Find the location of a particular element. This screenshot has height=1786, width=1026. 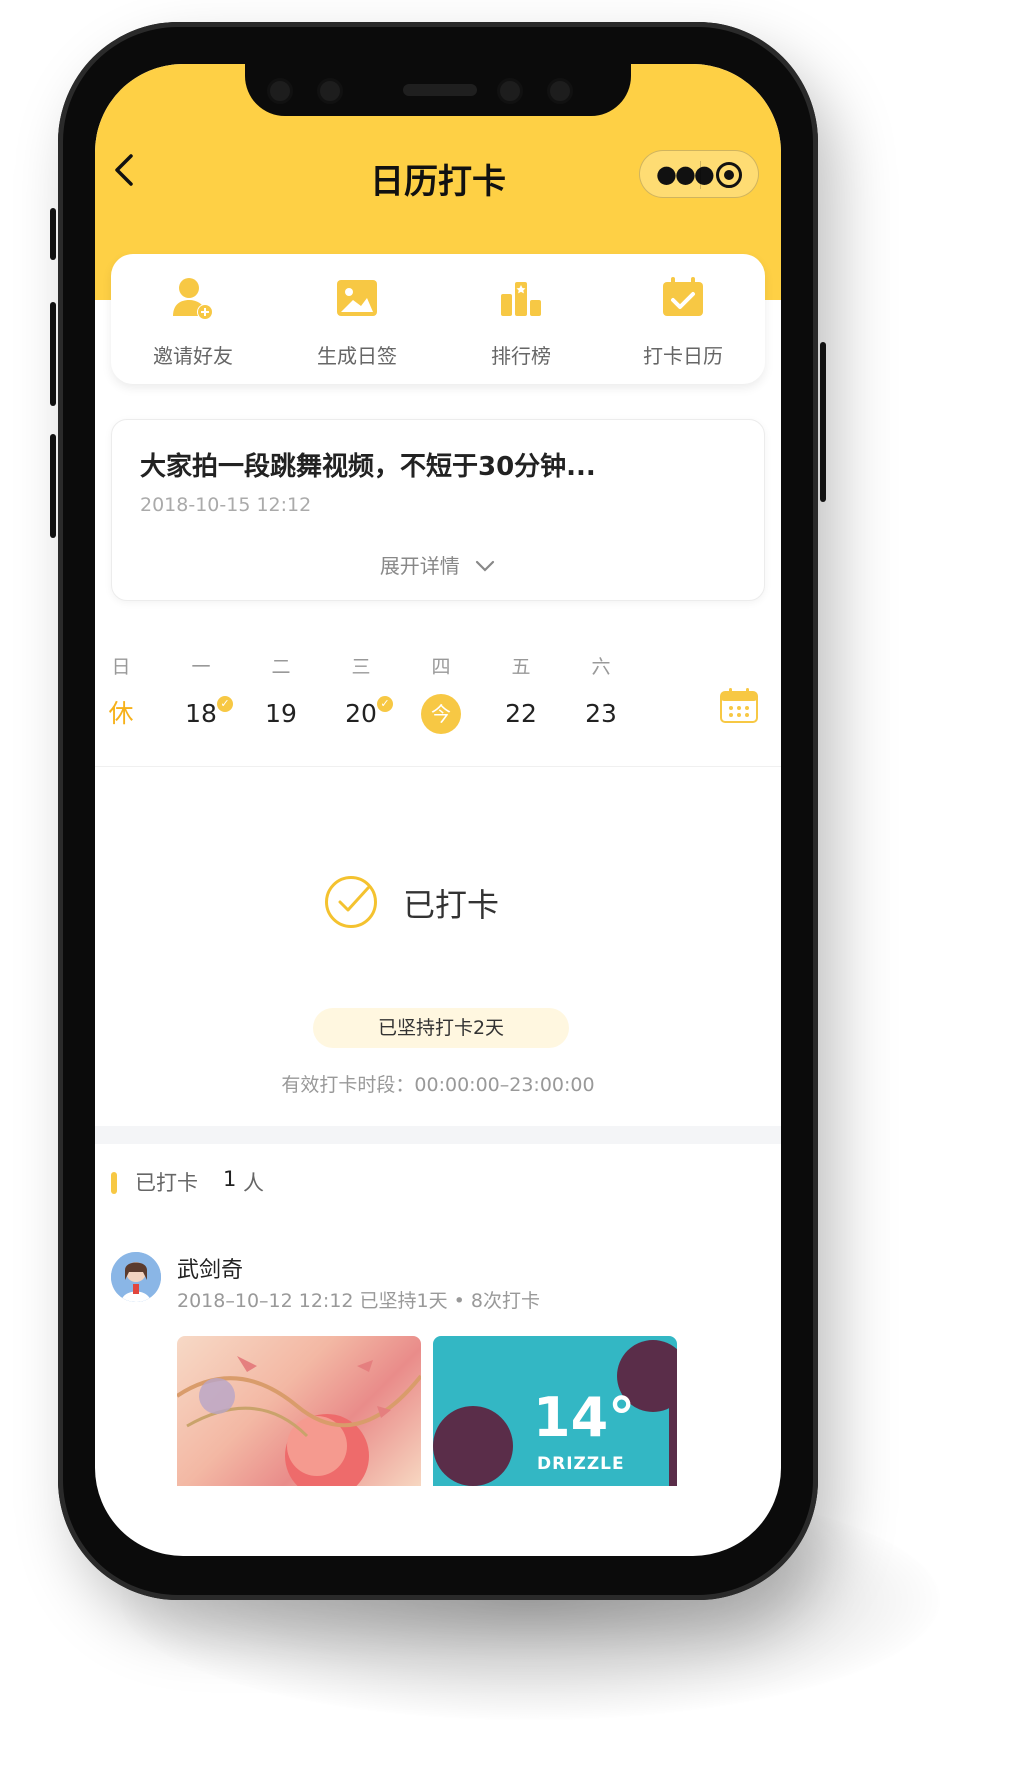

week-divider is located at coordinates (438, 766).